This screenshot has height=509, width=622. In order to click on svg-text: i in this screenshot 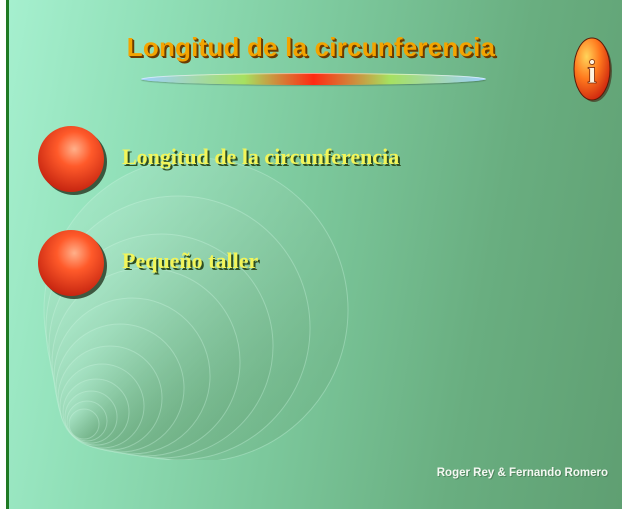, I will do `click(591, 72)`.